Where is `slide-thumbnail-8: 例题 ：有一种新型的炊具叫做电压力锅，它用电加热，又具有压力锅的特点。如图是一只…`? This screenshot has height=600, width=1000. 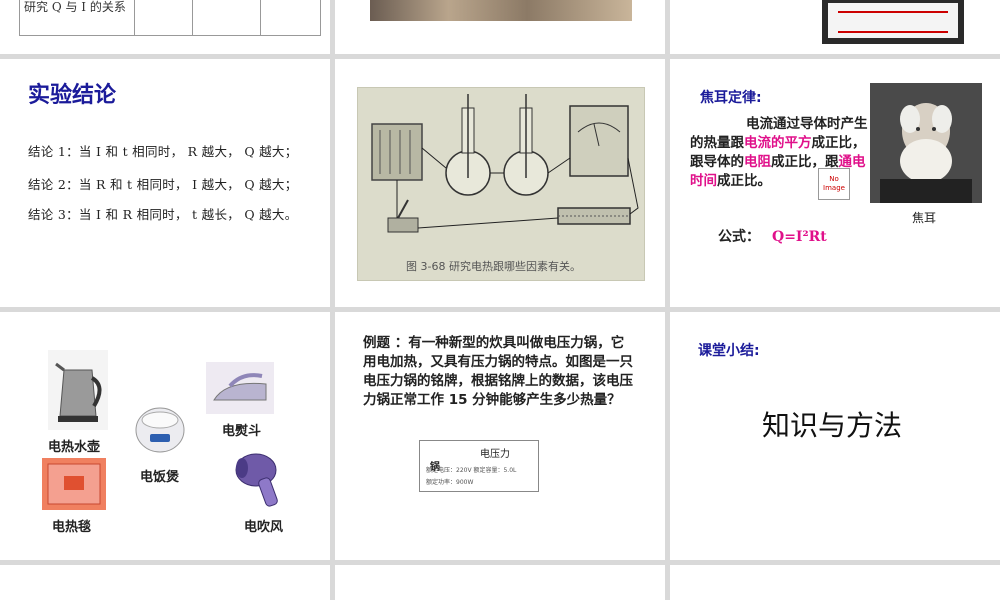 slide-thumbnail-8: 例题 ：有一种新型的炊具叫做电压力锅，它用电加热，又具有压力锅的特点。如图是一只… is located at coordinates (500, 436).